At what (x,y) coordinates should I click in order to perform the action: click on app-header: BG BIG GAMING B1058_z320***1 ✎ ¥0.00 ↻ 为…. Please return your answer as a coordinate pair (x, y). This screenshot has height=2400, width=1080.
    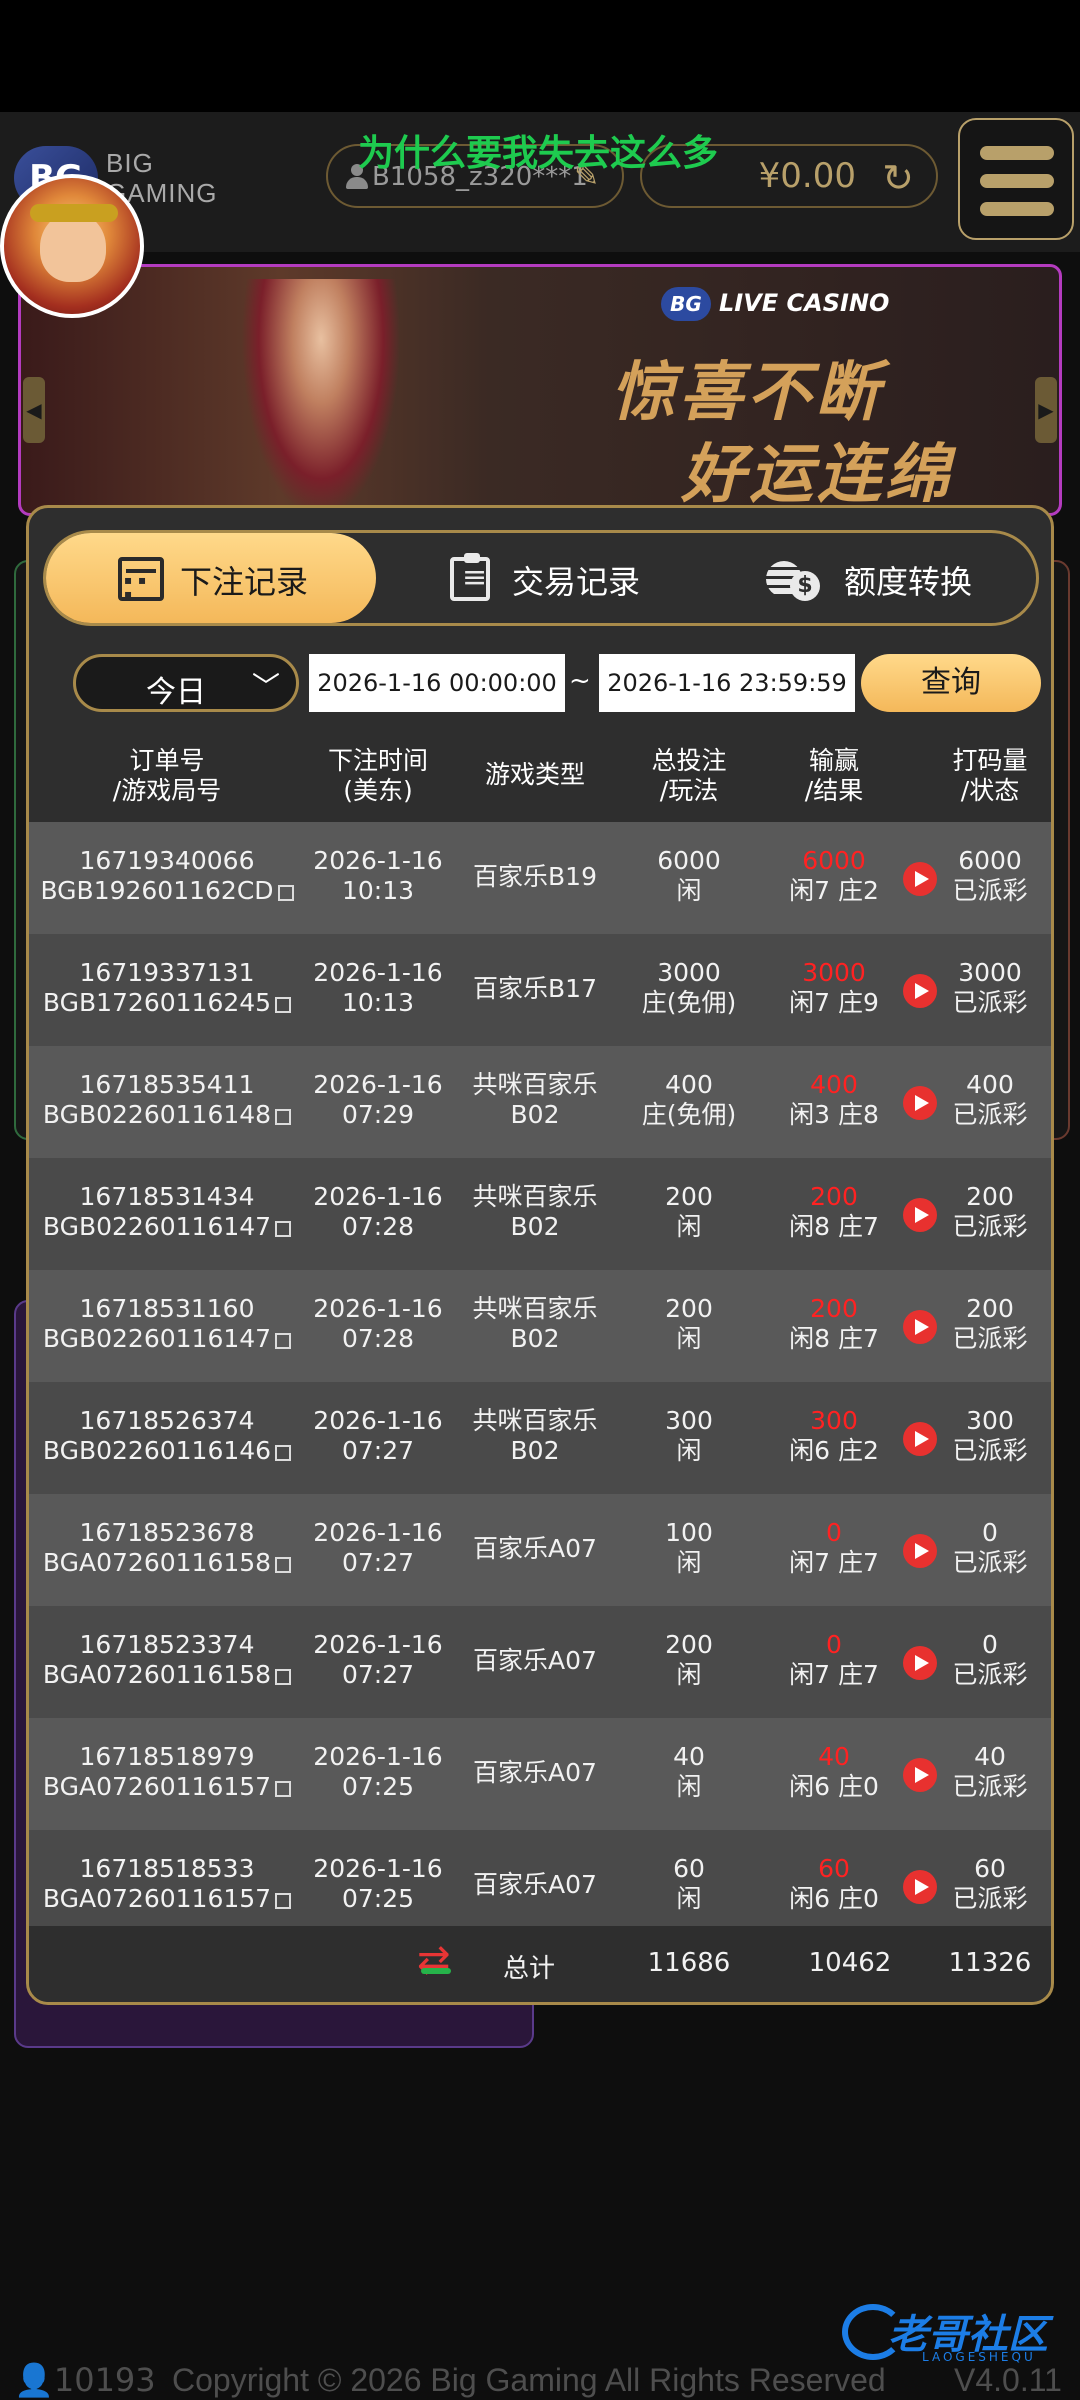
    Looking at the image, I should click on (540, 182).